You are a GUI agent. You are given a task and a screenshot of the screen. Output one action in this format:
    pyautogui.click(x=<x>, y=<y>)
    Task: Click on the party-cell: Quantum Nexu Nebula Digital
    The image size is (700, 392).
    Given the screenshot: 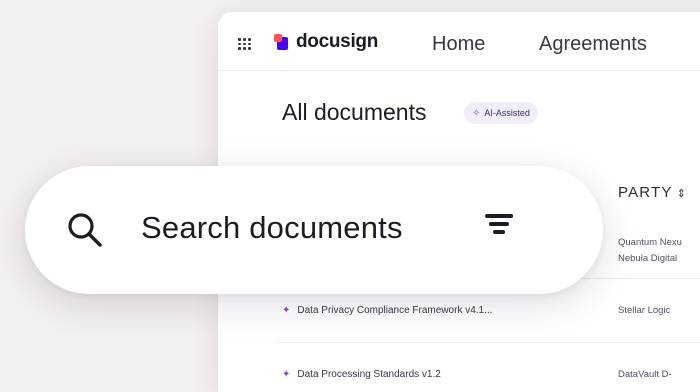 What is the action you would take?
    pyautogui.click(x=650, y=251)
    